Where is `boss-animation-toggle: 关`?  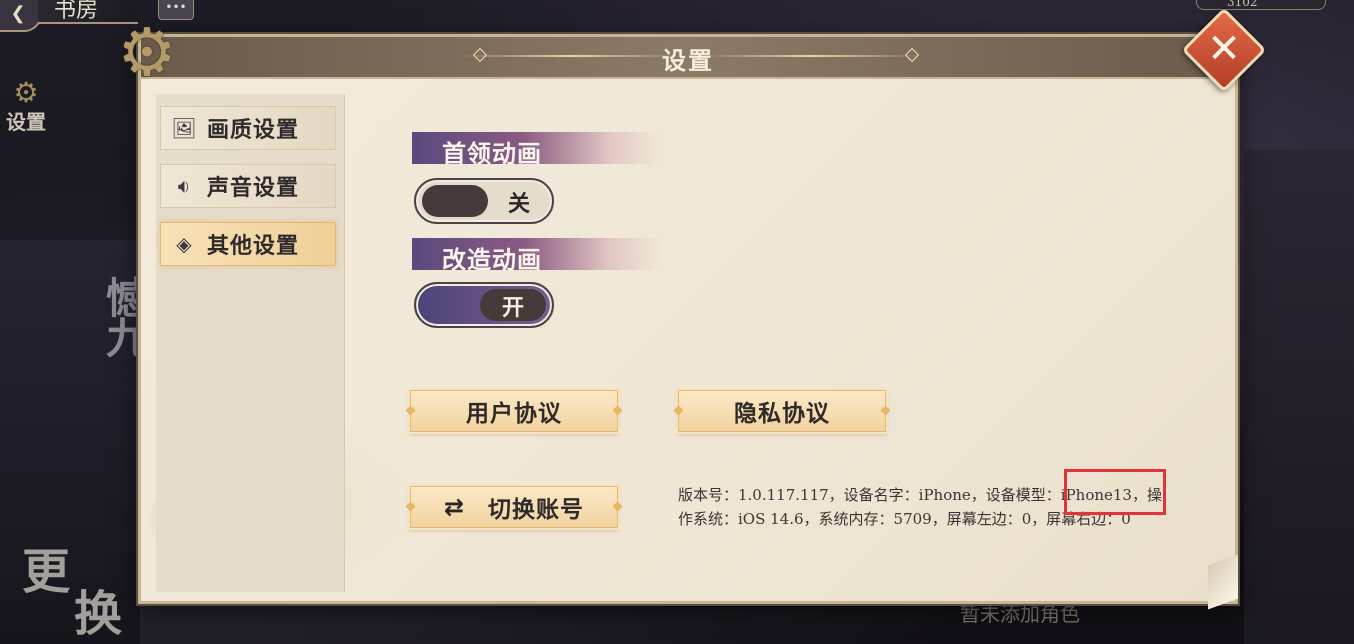
boss-animation-toggle: 关 is located at coordinates (484, 201).